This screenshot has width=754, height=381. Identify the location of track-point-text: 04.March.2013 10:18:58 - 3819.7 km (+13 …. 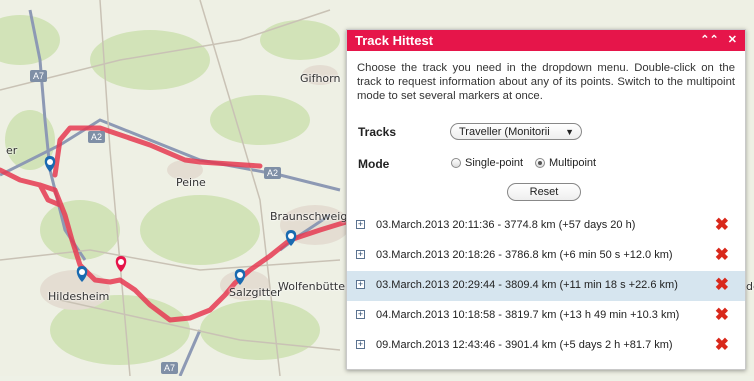
(528, 315).